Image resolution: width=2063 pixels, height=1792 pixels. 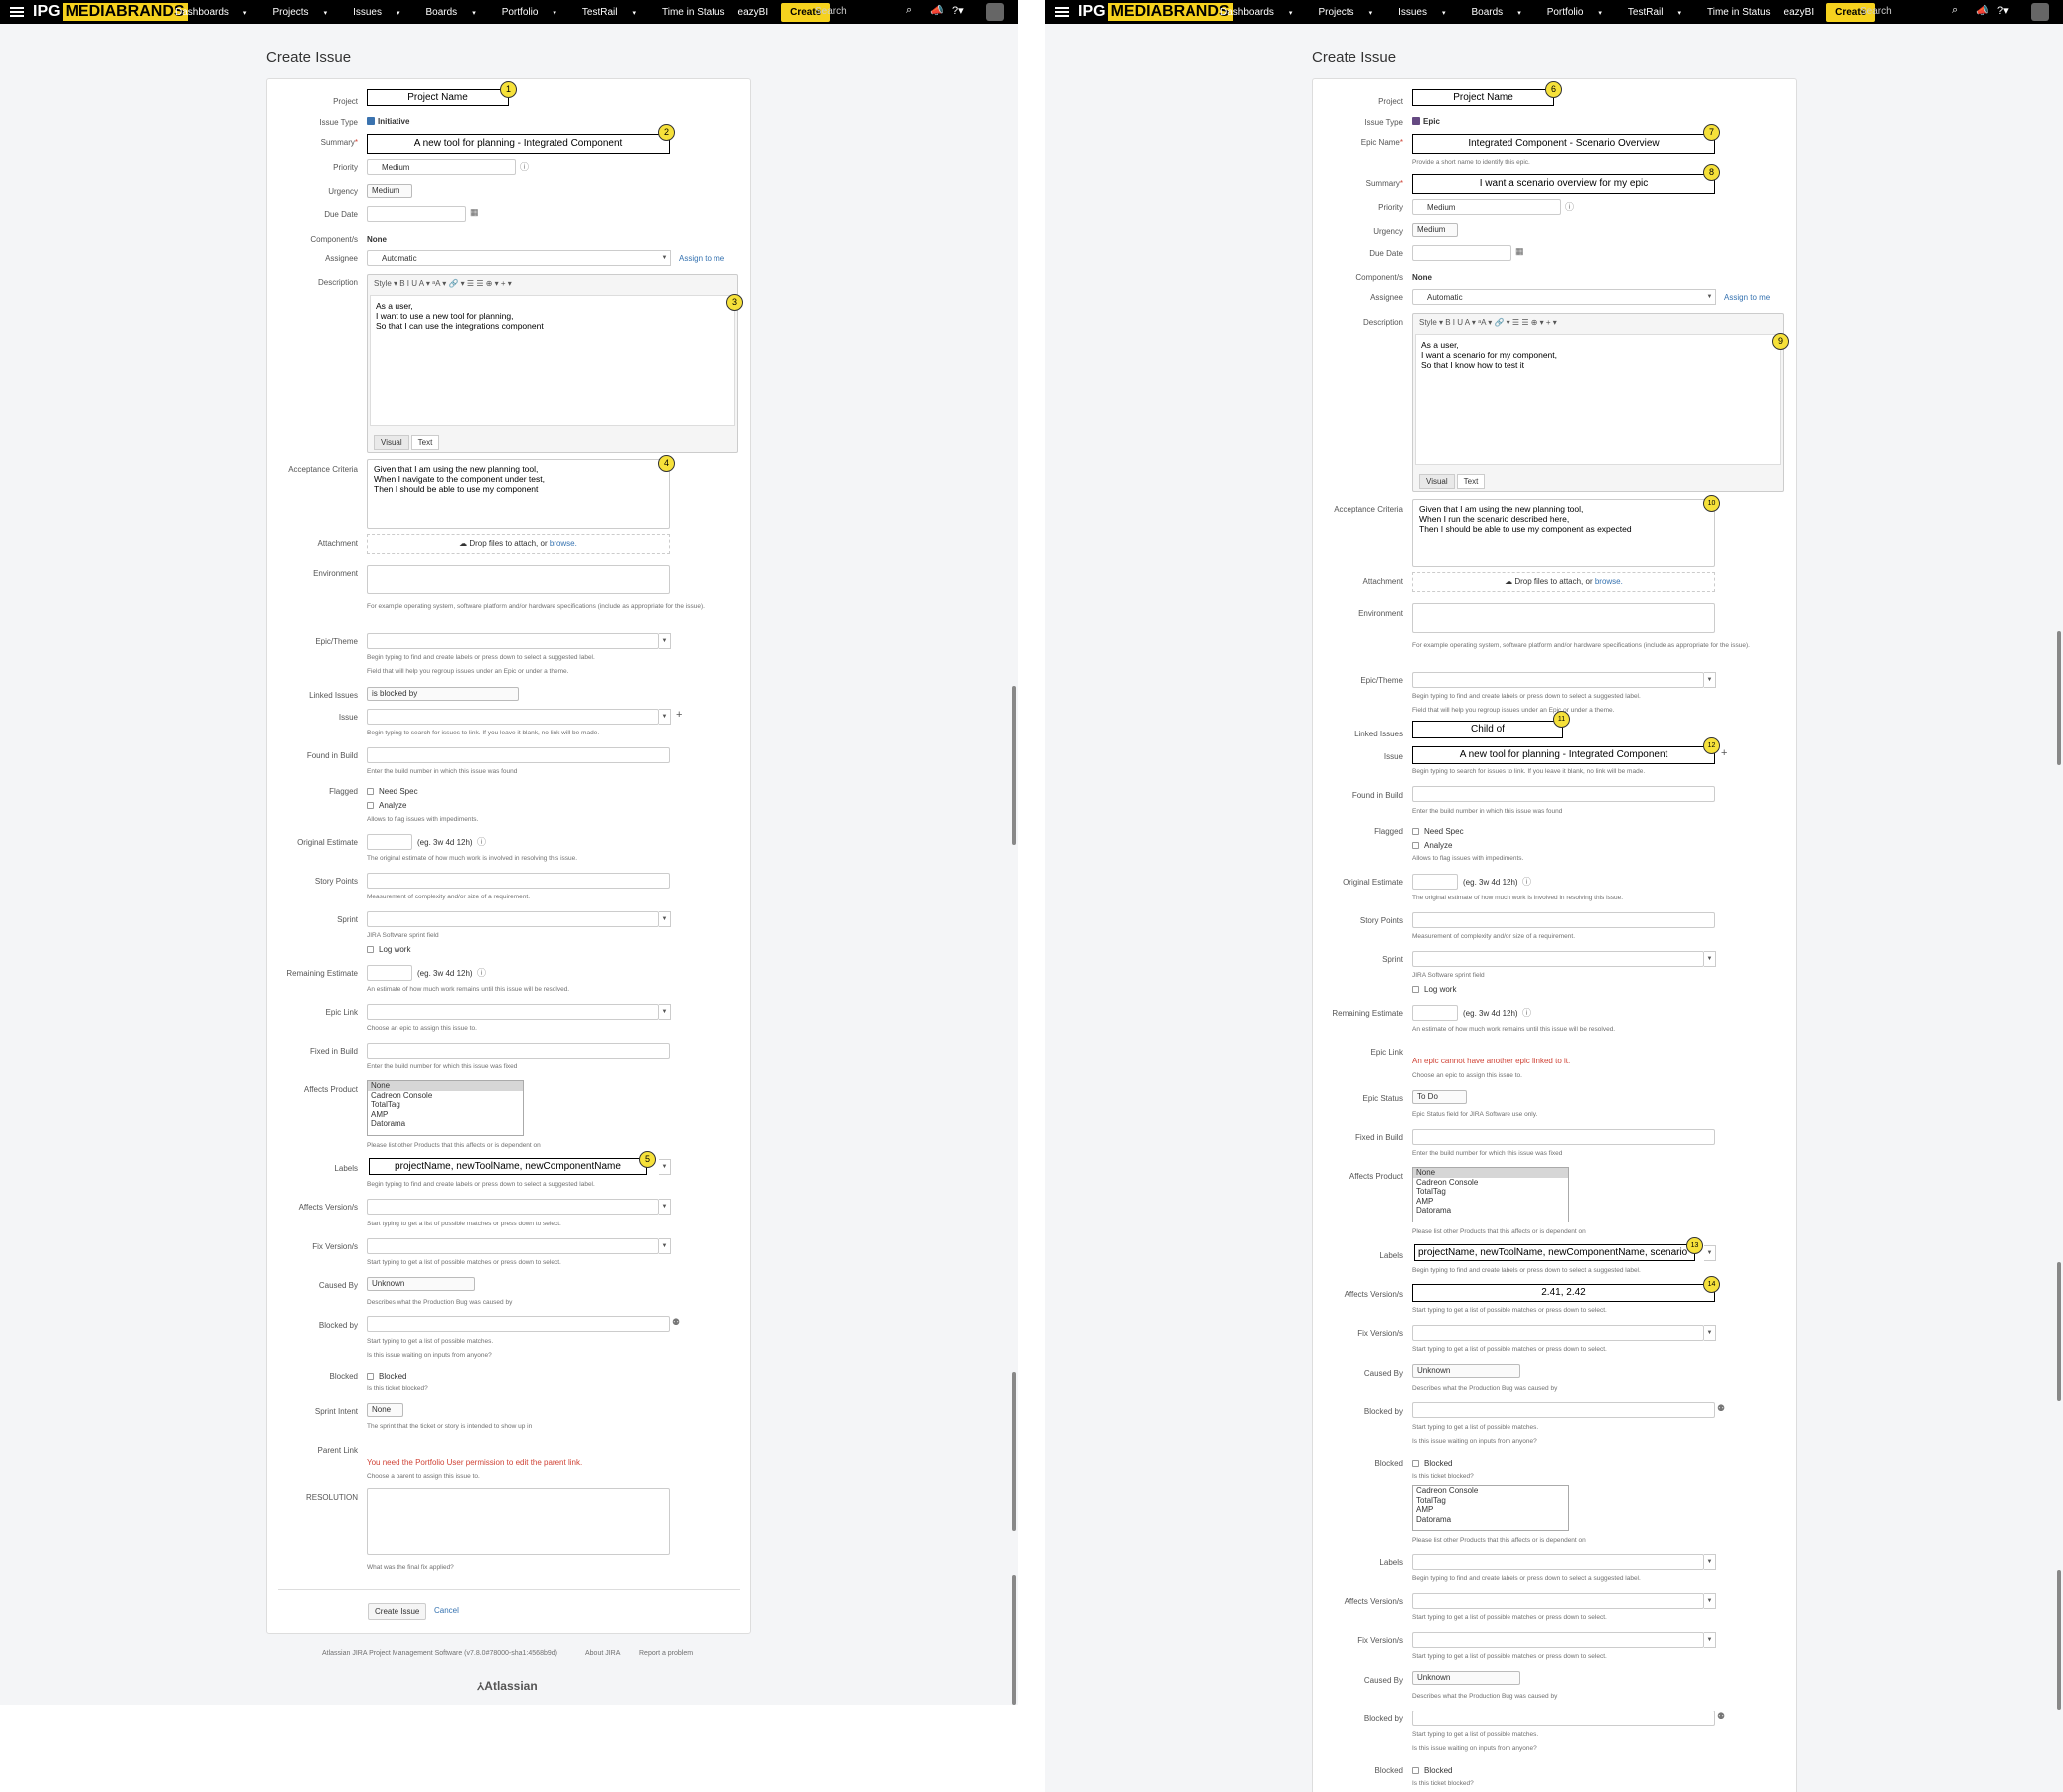 What do you see at coordinates (1724, 753) in the screenshot?
I see `add-icon: +` at bounding box center [1724, 753].